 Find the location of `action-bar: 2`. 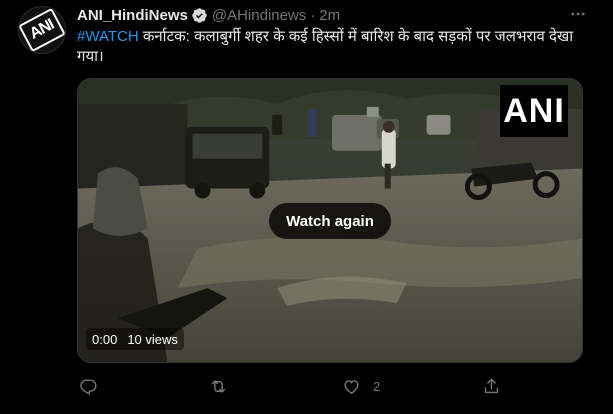

action-bar: 2 is located at coordinates (297, 386).